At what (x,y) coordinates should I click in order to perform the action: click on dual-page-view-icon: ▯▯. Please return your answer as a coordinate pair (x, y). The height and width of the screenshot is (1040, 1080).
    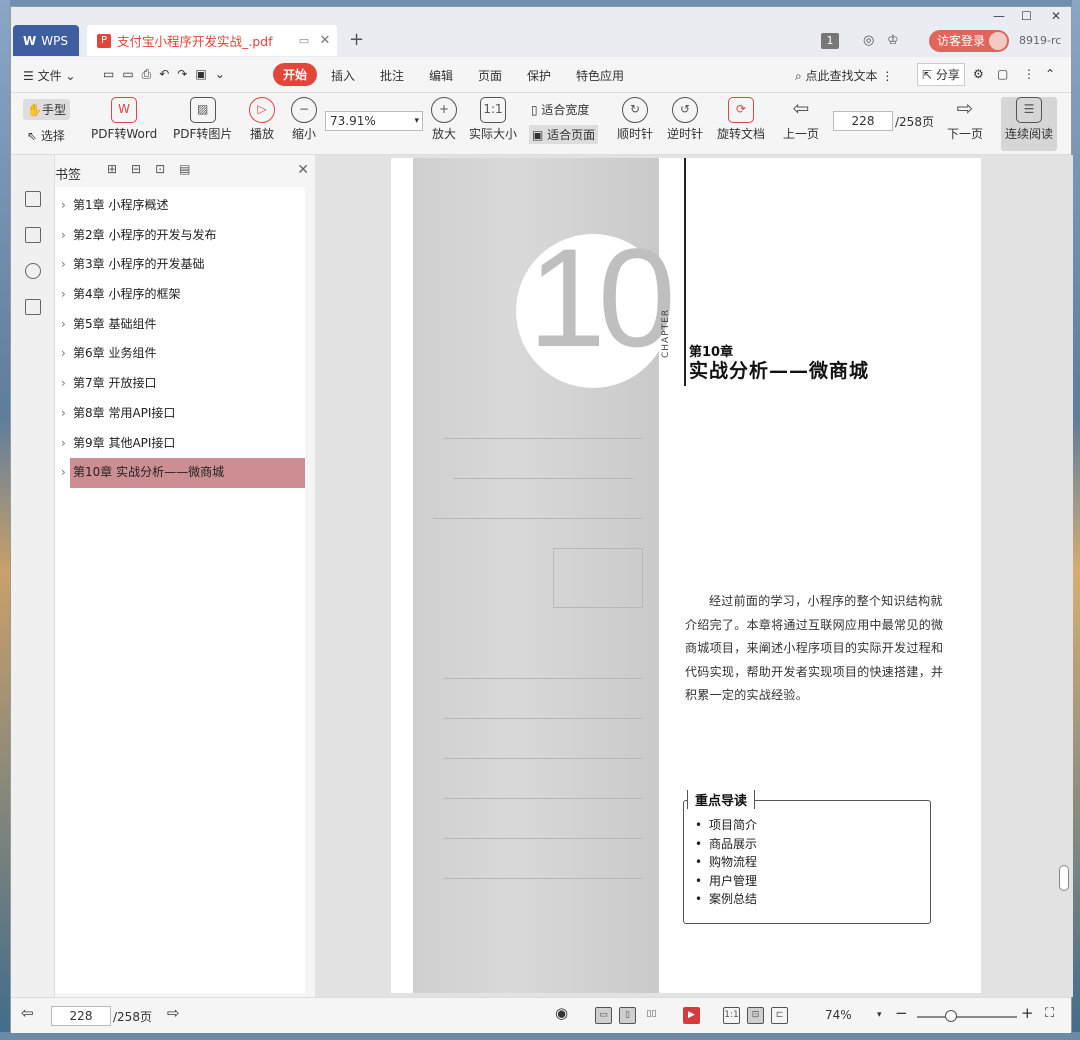
    Looking at the image, I should click on (651, 1015).